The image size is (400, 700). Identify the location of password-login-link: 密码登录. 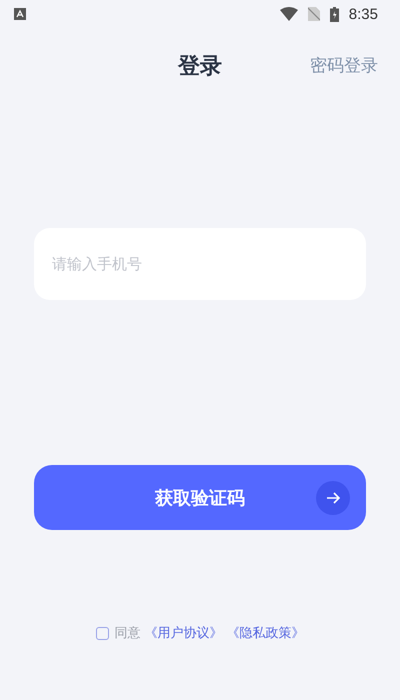
(344, 65).